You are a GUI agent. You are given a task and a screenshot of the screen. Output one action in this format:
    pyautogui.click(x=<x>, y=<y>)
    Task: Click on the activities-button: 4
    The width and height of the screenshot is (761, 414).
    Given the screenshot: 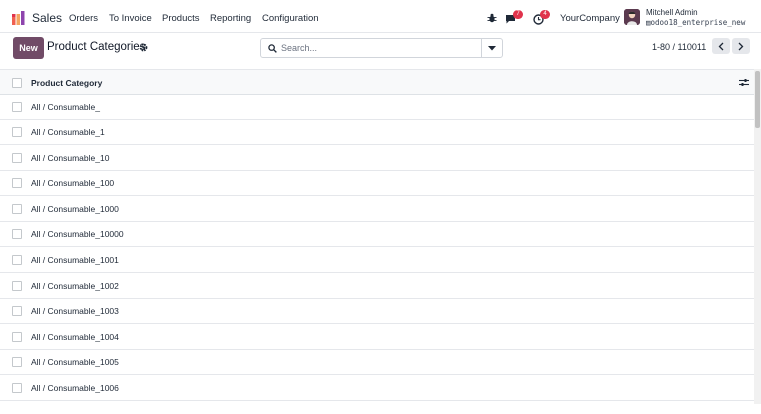 What is the action you would take?
    pyautogui.click(x=543, y=19)
    